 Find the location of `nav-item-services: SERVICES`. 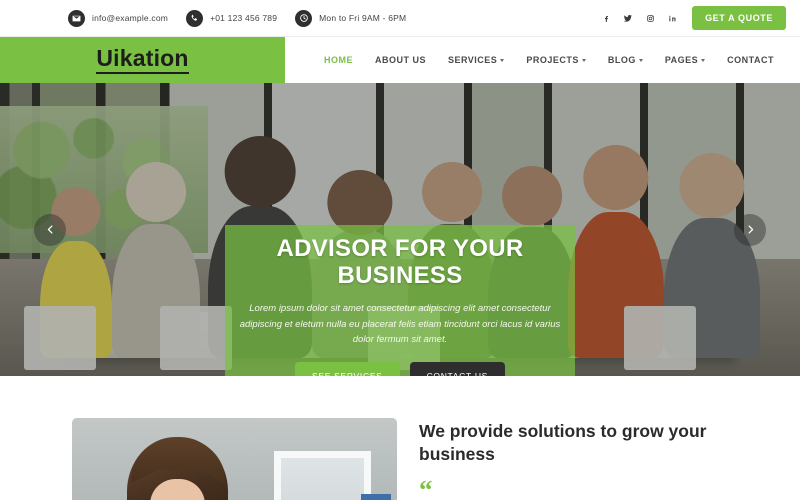

nav-item-services: SERVICES is located at coordinates (476, 60).